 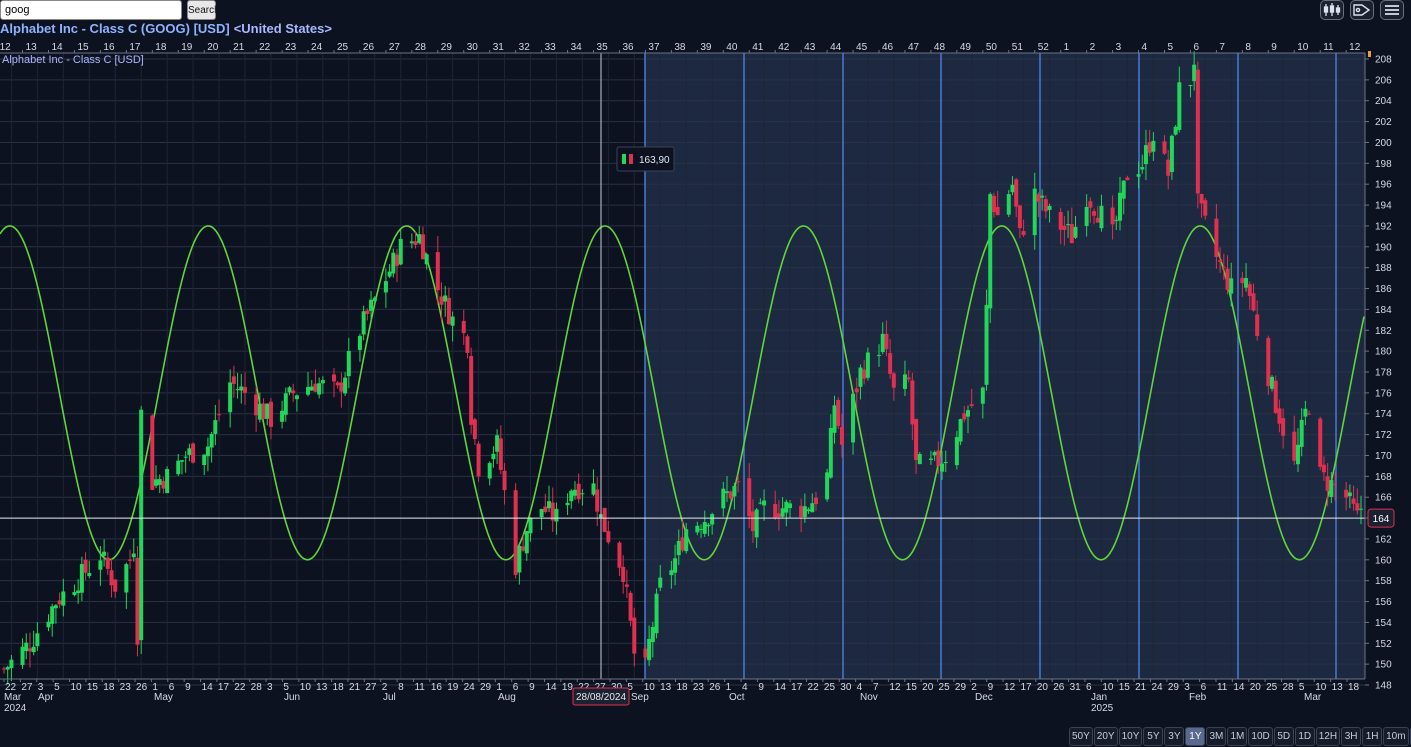 What do you see at coordinates (846, 687) in the screenshot?
I see `day-label: 30` at bounding box center [846, 687].